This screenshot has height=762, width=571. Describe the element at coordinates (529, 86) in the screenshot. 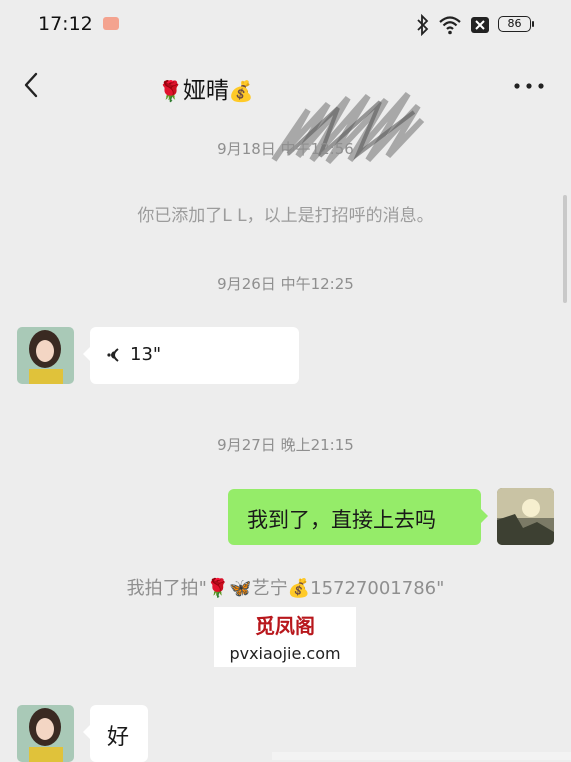

I see `more-dots-icon` at that location.